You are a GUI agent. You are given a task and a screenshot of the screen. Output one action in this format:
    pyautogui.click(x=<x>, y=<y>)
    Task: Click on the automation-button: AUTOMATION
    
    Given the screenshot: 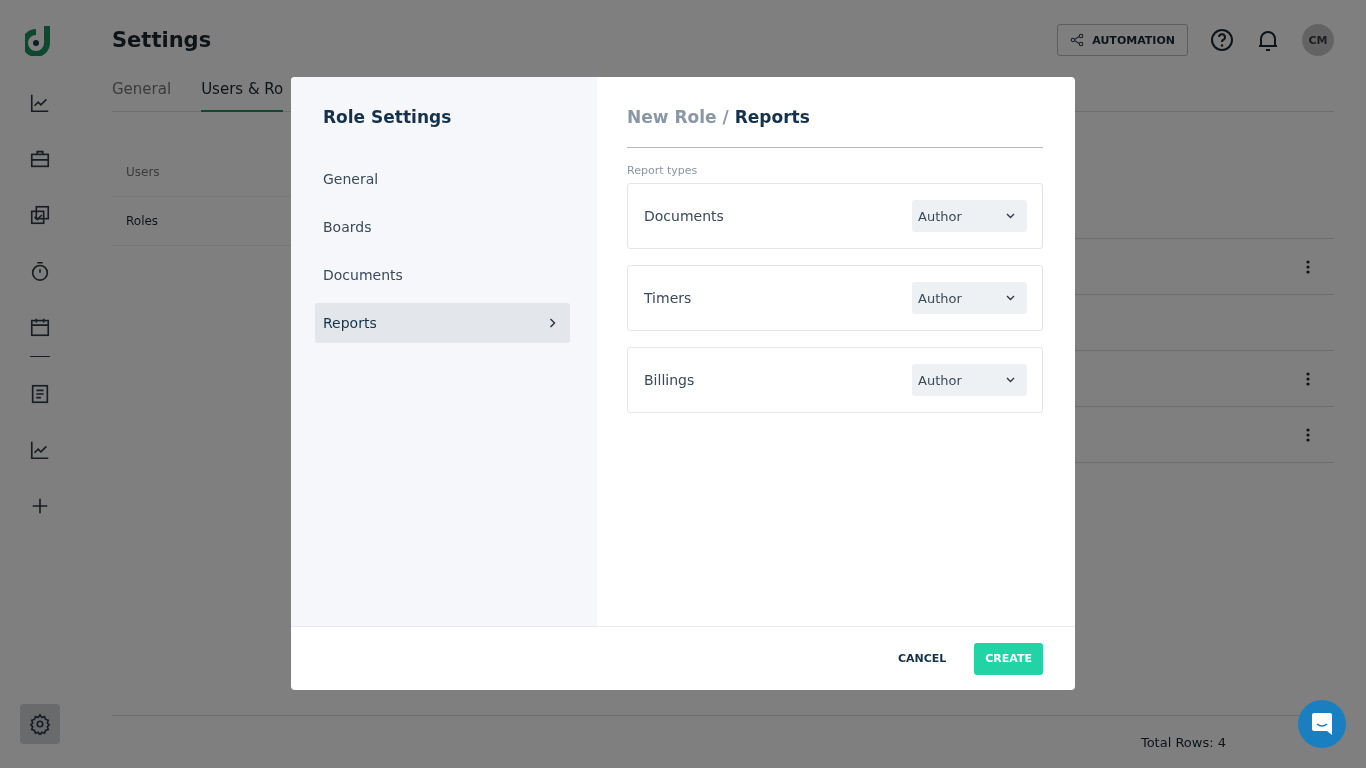 What is the action you would take?
    pyautogui.click(x=1122, y=40)
    